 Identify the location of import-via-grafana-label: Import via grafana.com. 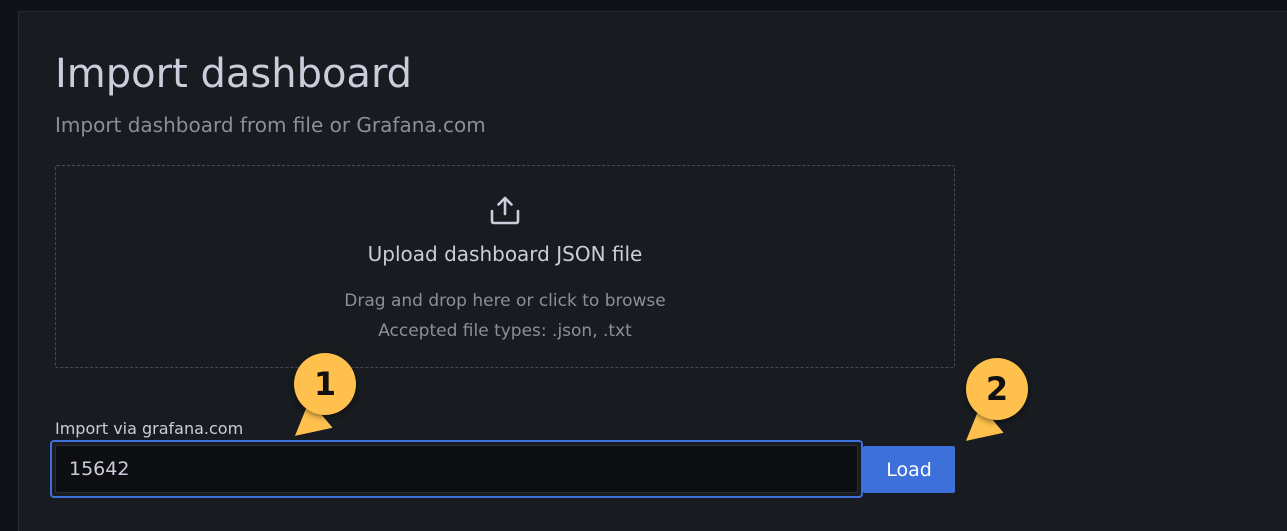
(149, 428).